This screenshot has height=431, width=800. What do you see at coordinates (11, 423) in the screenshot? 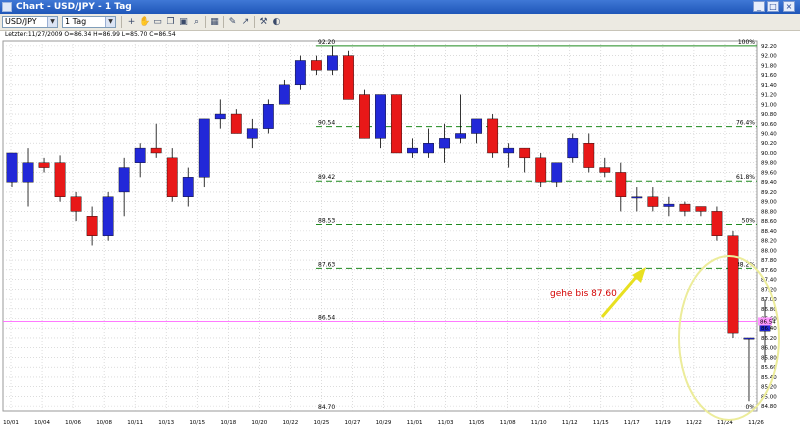
I see `x-tick-label: 10/01` at bounding box center [11, 423].